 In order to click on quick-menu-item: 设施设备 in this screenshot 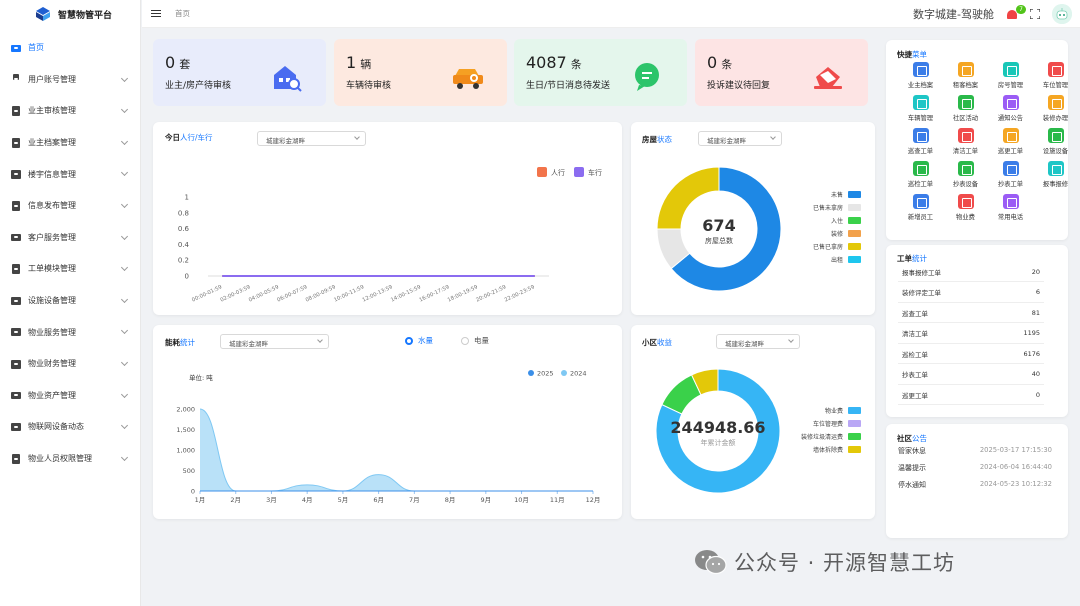, I will do `click(1055, 141)`.